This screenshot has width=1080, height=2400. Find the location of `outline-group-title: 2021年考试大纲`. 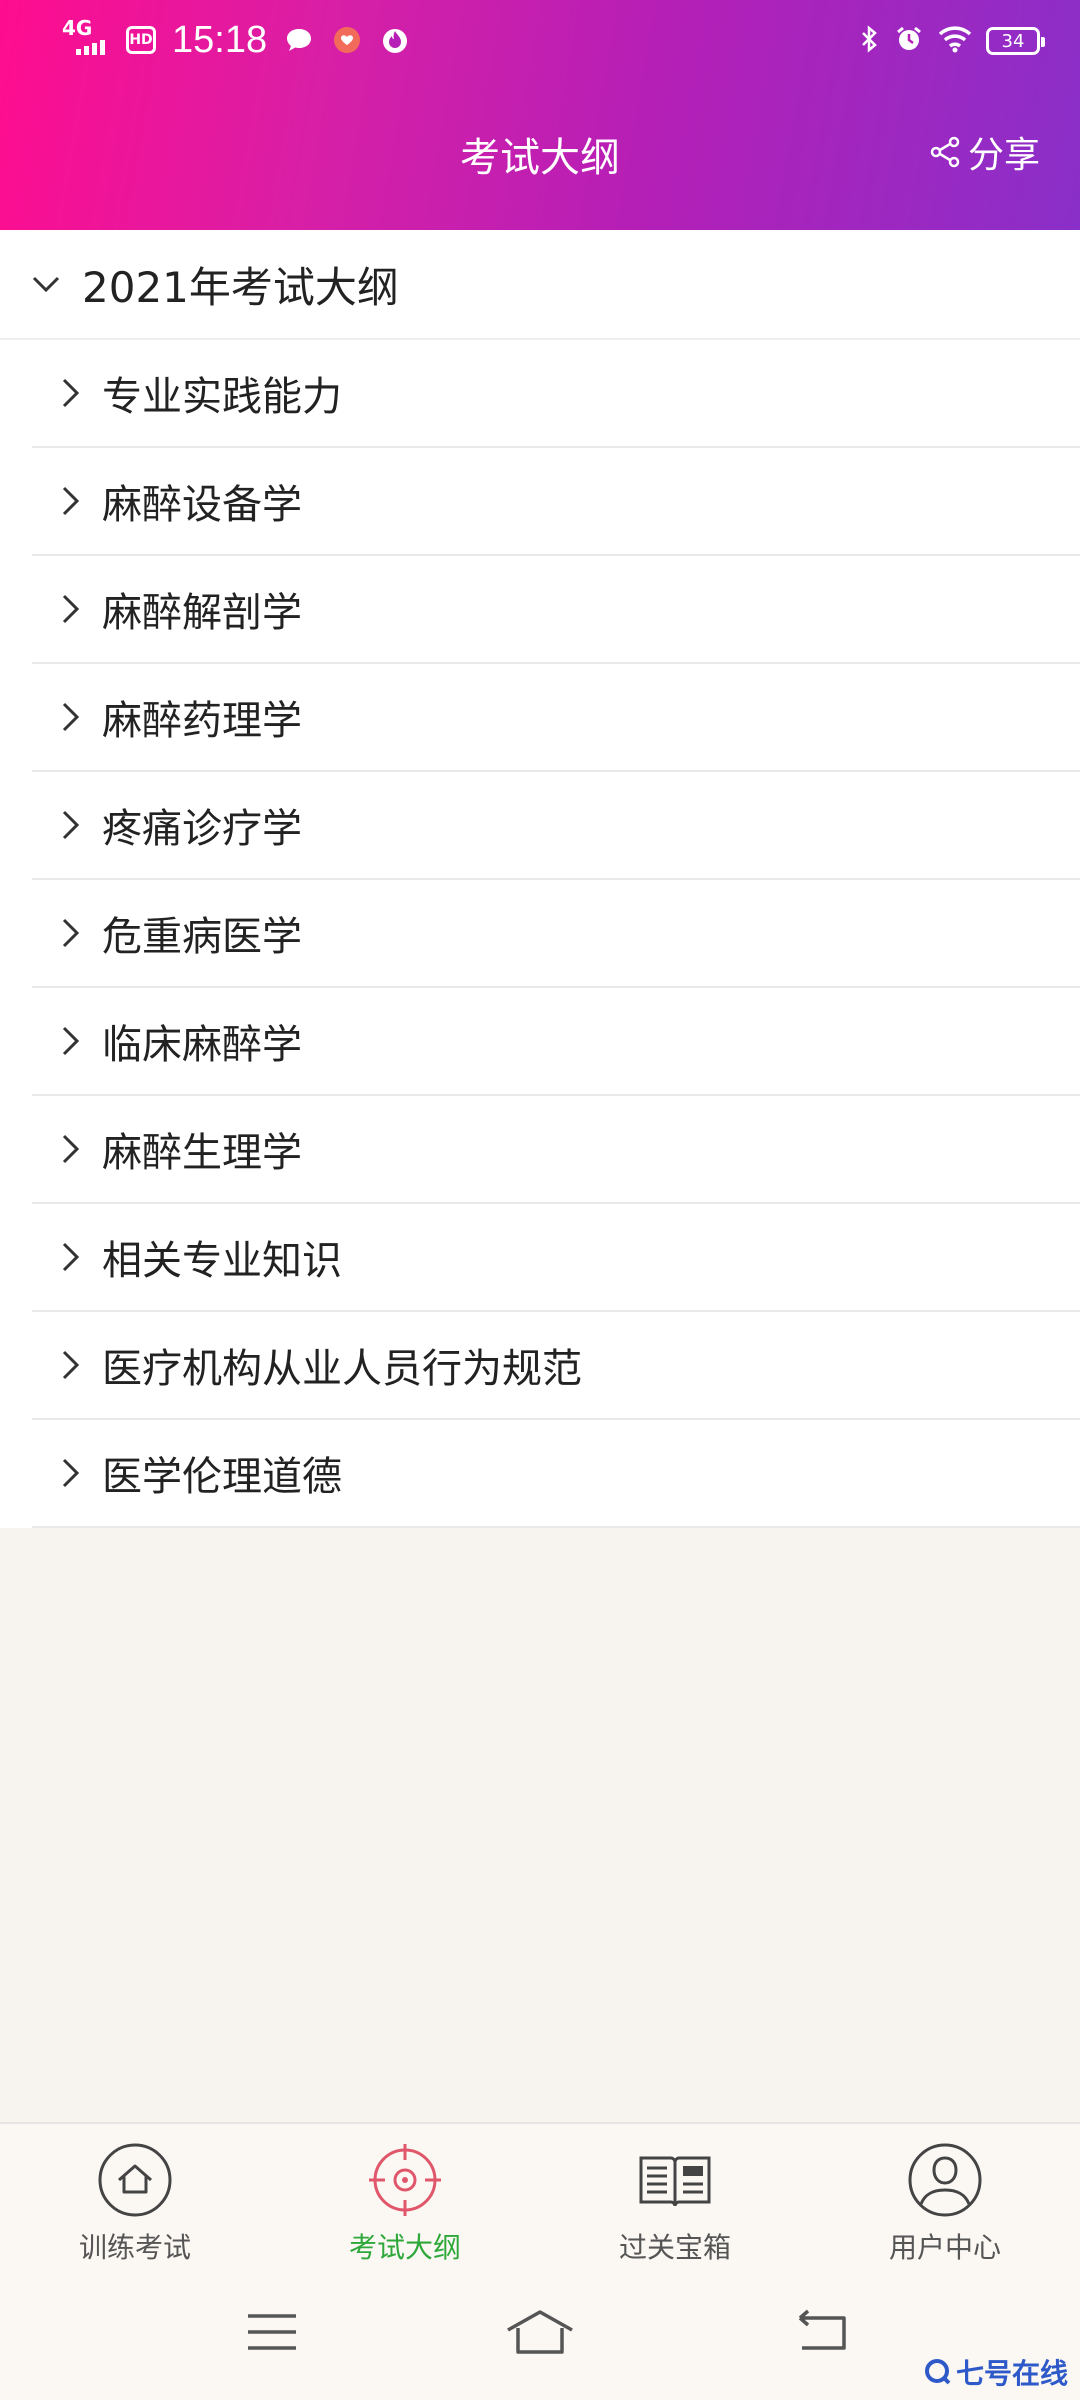

outline-group-title: 2021年考试大纲 is located at coordinates (240, 287).